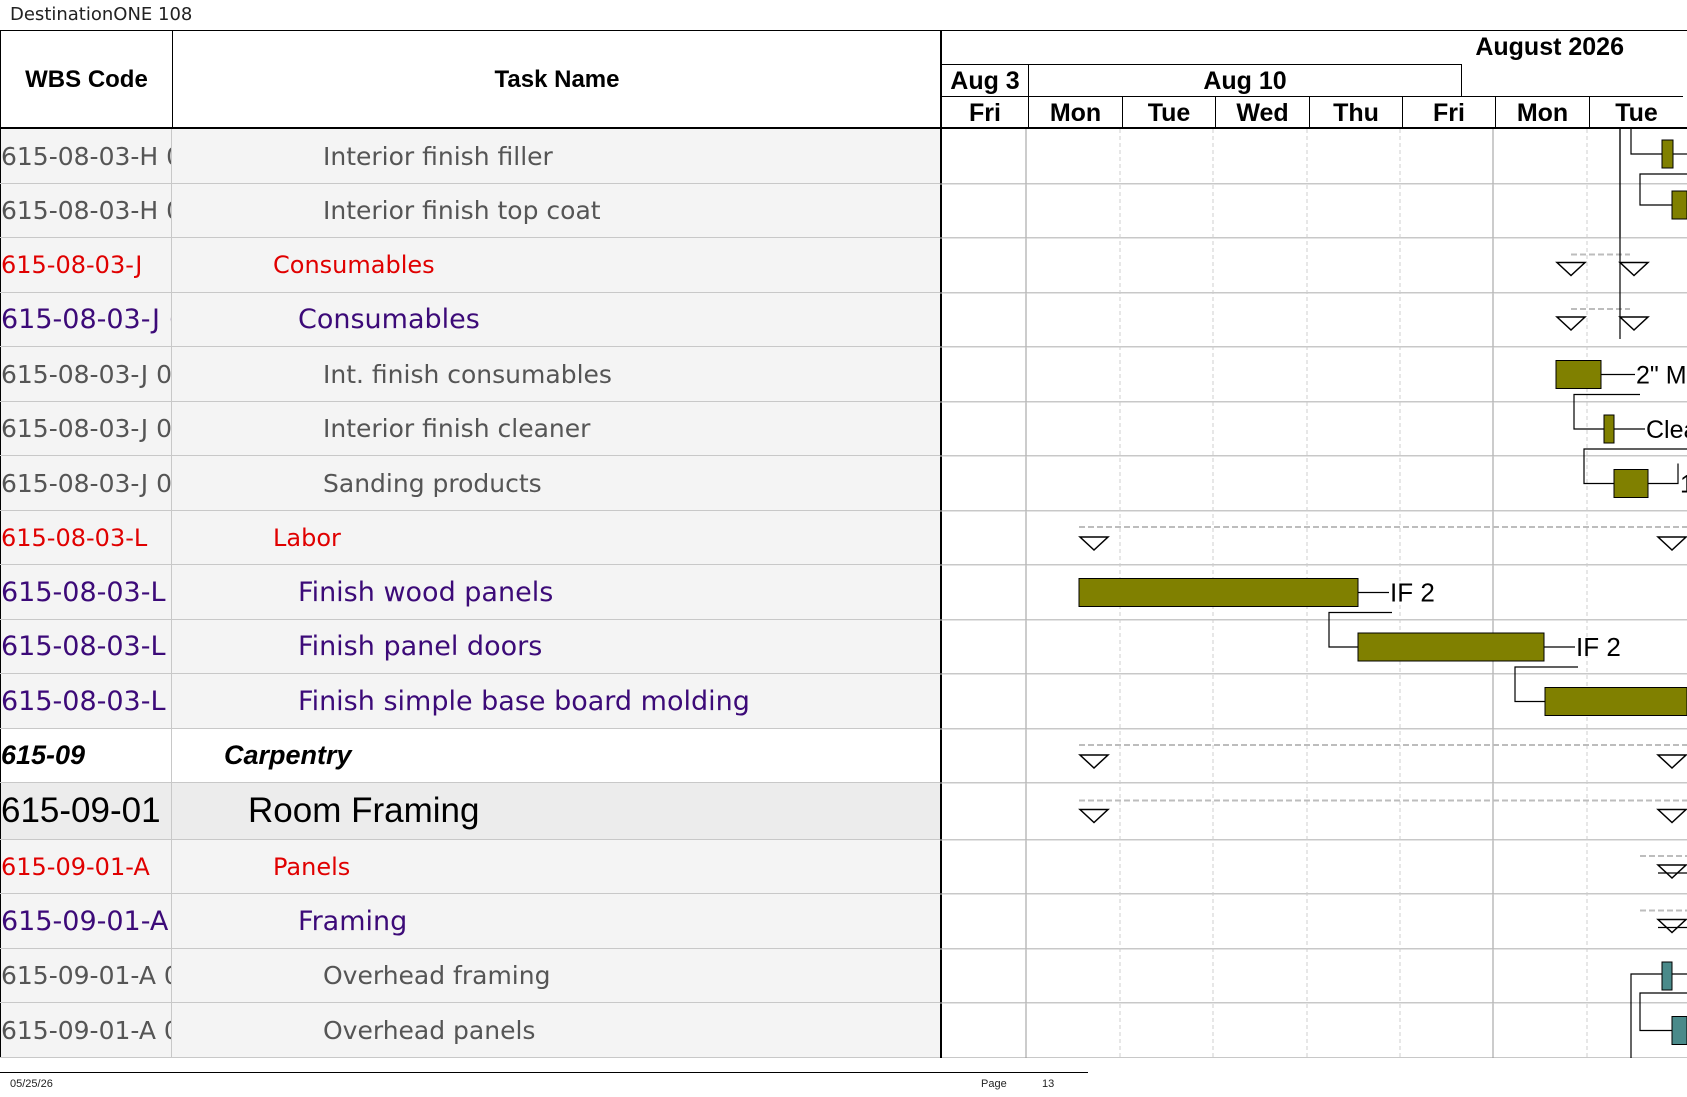 The height and width of the screenshot is (1097, 1687). Describe the element at coordinates (985, 80) in the screenshot. I see `week-label-aug-3: Aug 3` at that location.